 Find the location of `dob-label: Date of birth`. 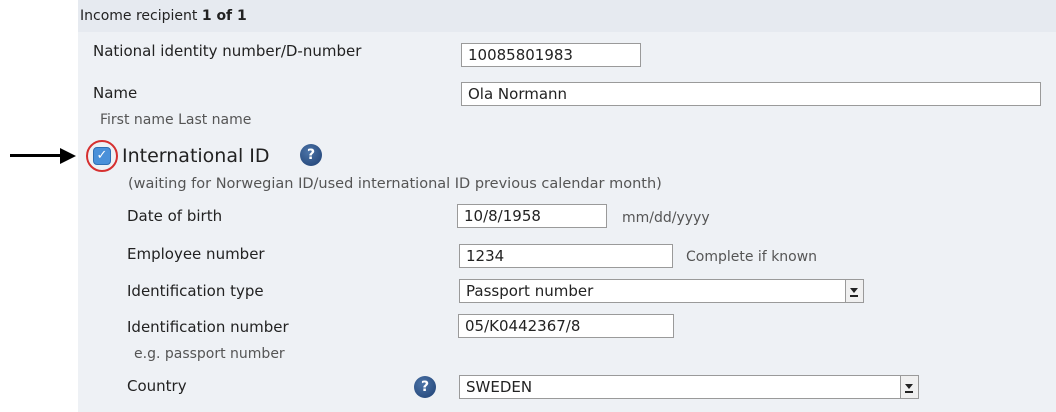

dob-label: Date of birth is located at coordinates (175, 216).